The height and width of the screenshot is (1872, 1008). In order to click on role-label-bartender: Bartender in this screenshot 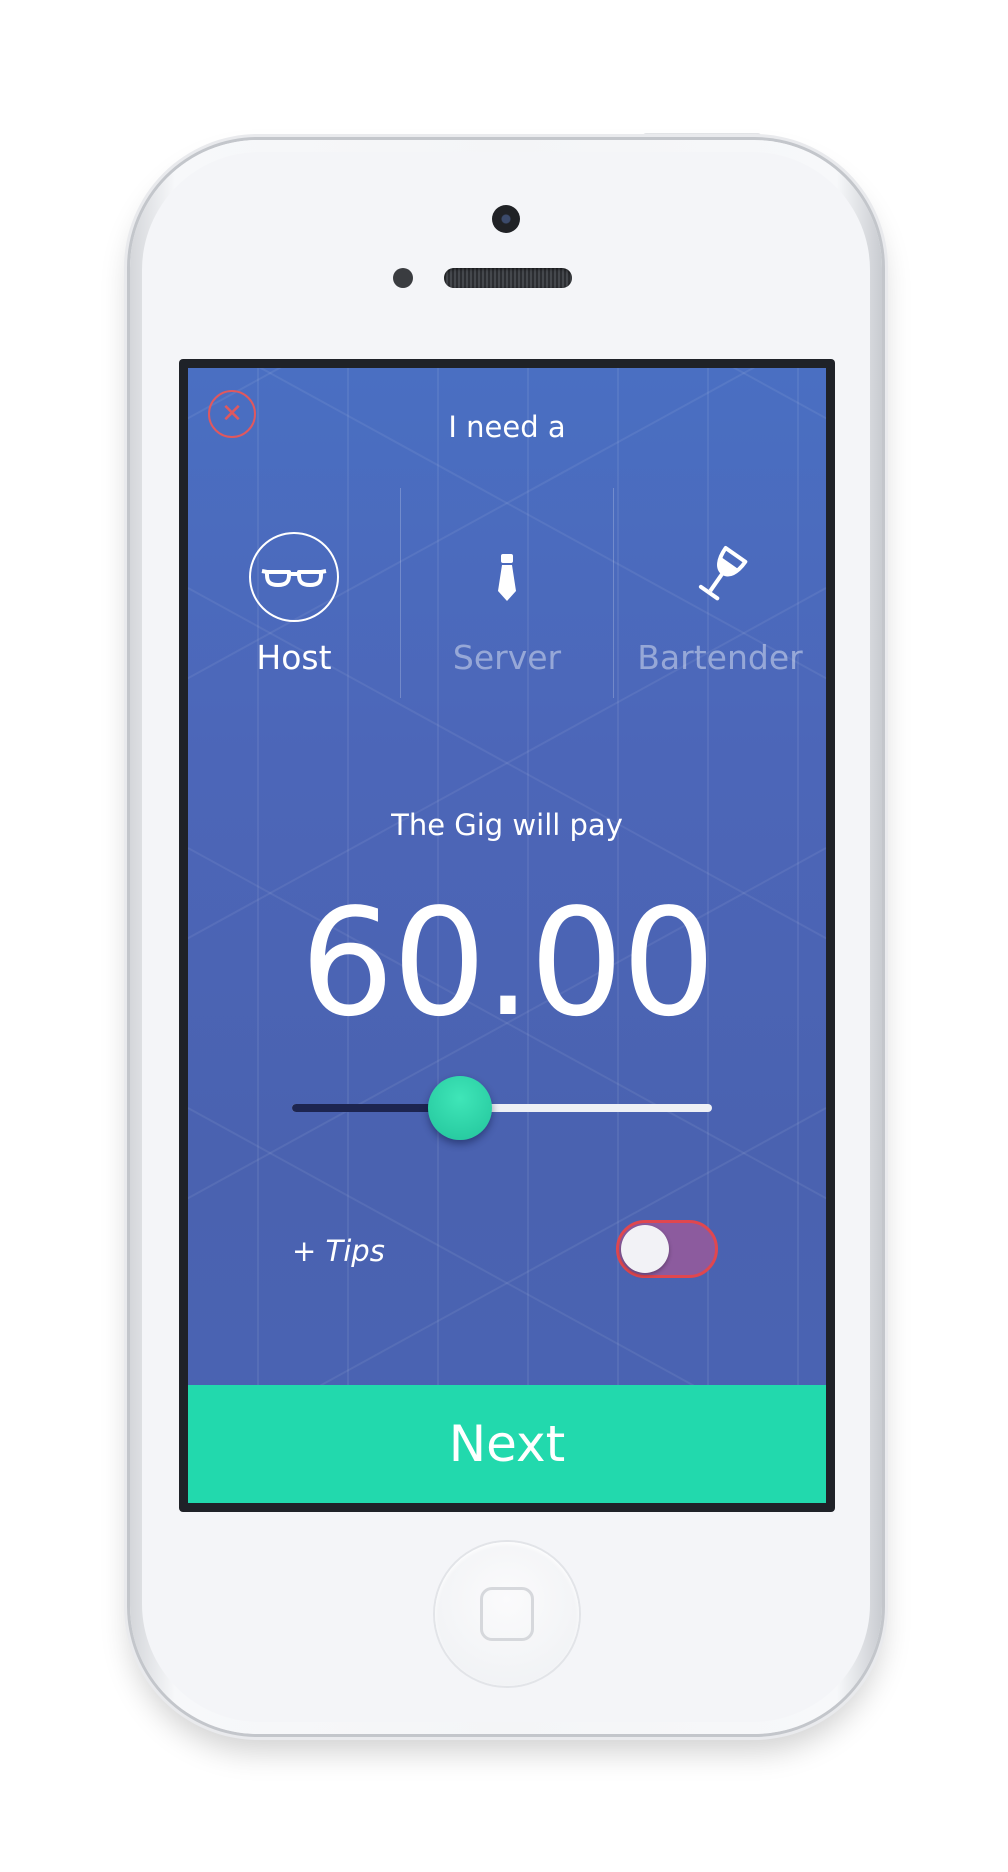, I will do `click(720, 657)`.